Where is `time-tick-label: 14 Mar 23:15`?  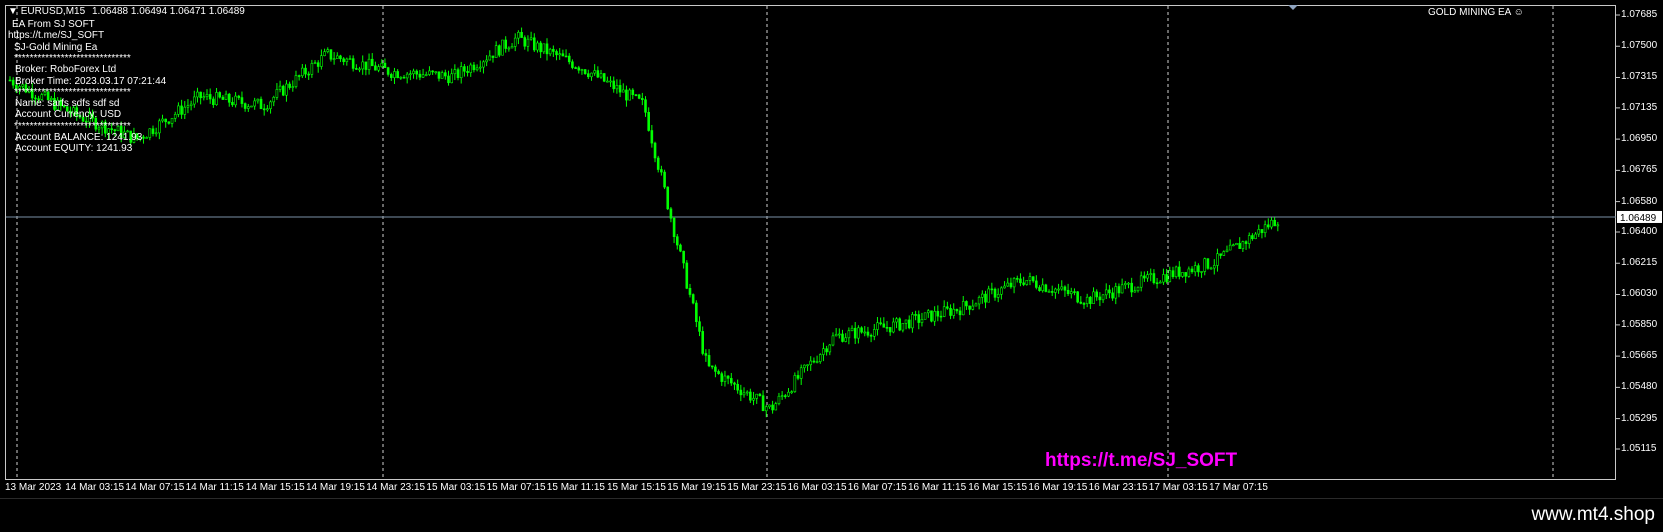
time-tick-label: 14 Mar 23:15 is located at coordinates (396, 487).